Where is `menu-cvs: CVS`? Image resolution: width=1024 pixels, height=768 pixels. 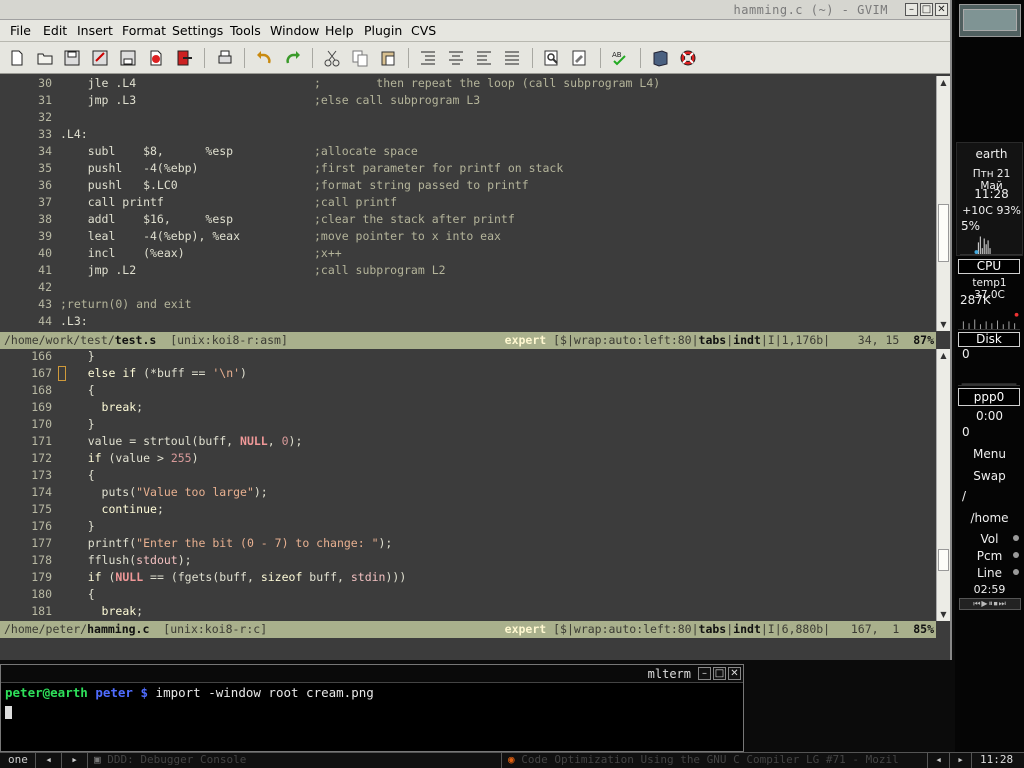
menu-cvs: CVS is located at coordinates (423, 30).